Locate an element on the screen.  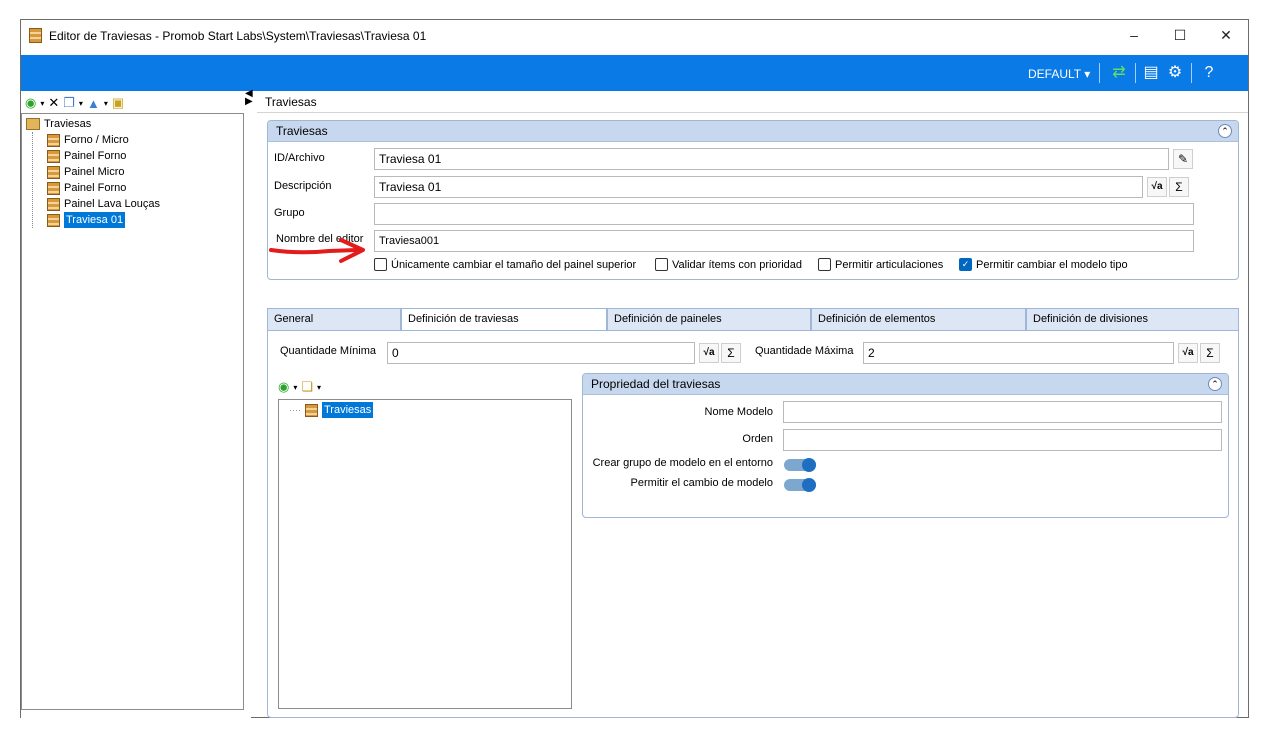
tab-general: General is located at coordinates (334, 319).